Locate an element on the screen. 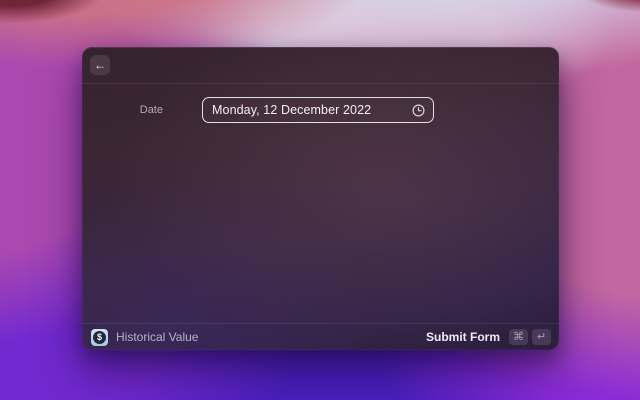 This screenshot has height=400, width=640. dollar-coin-icon: $ is located at coordinates (99, 337).